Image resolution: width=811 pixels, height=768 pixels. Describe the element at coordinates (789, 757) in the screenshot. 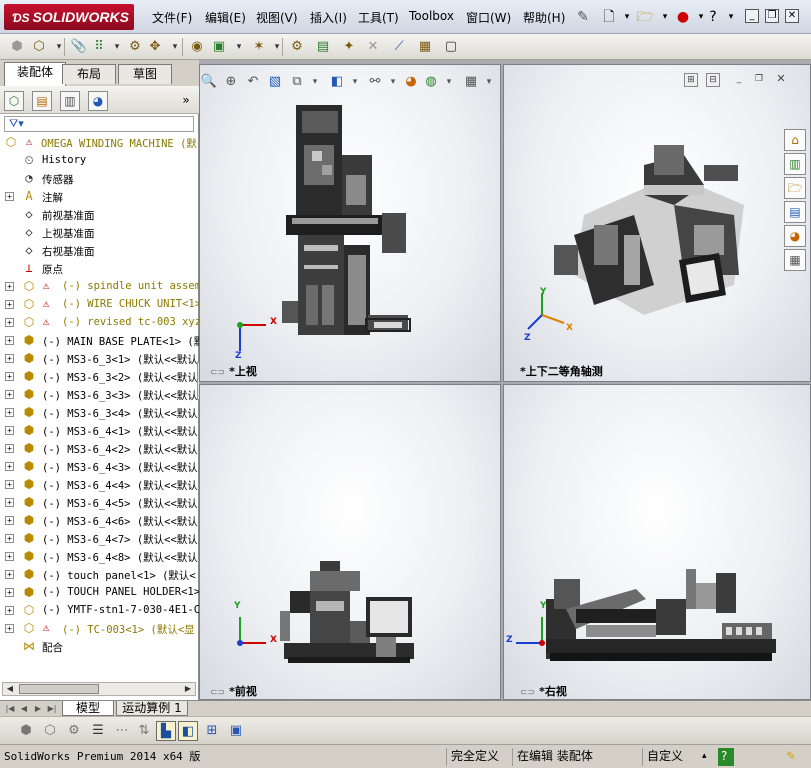

I see `rebuild-icon: ✎` at that location.